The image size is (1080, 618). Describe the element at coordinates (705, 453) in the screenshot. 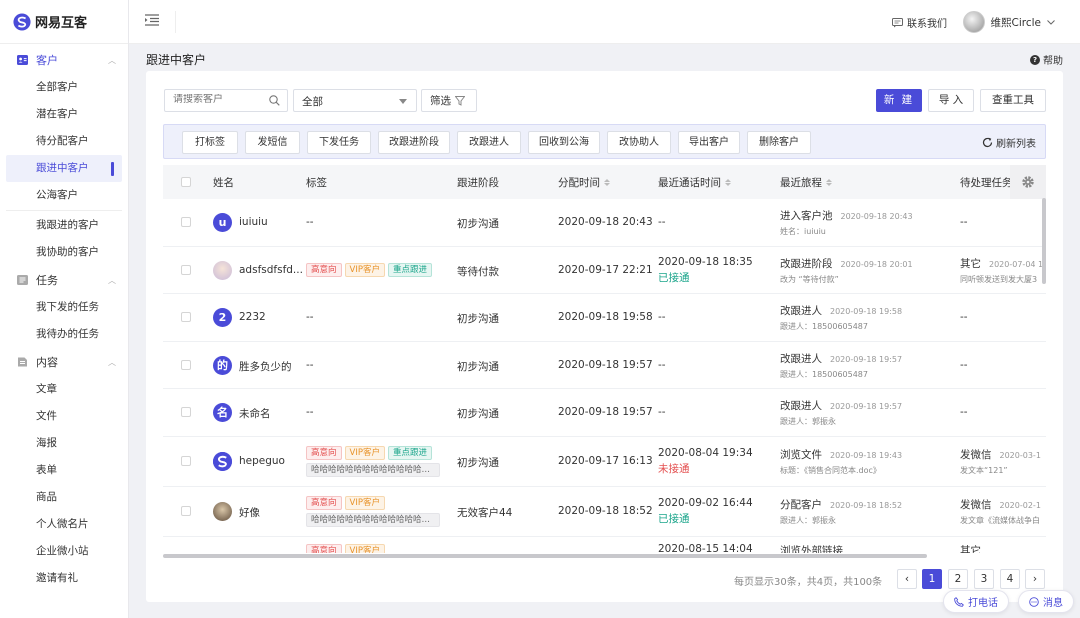

I see `last-call-time: 2020-08-04 19:34` at that location.